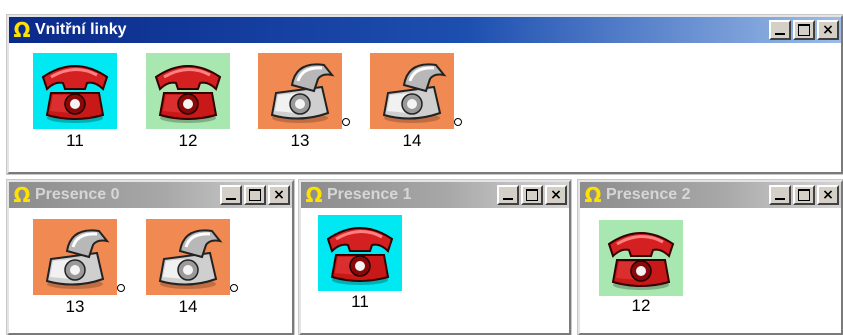 This screenshot has width=843, height=335. I want to click on window-title-bar: Ω Presence 0 ×, so click(150, 195).